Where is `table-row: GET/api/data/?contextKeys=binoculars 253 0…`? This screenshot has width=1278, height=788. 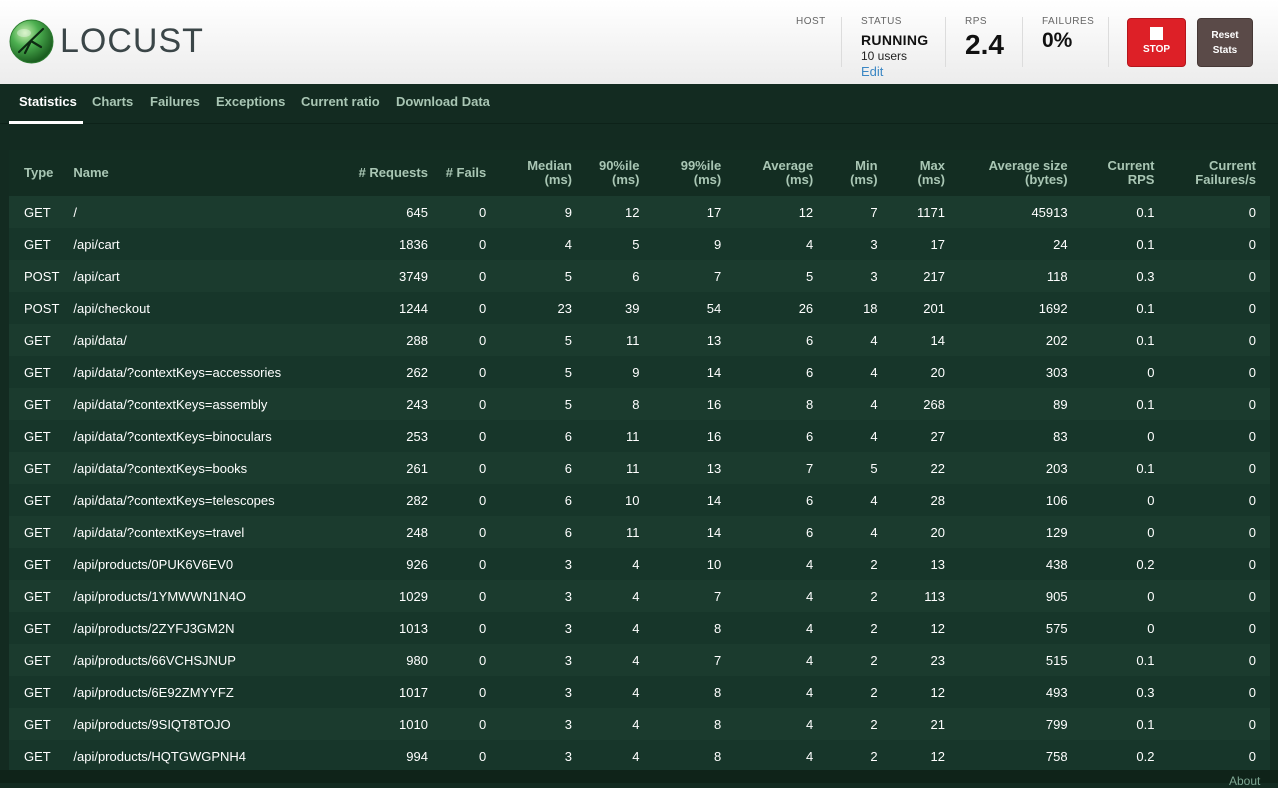 table-row: GET/api/data/?contextKeys=binoculars 253 0… is located at coordinates (639, 436).